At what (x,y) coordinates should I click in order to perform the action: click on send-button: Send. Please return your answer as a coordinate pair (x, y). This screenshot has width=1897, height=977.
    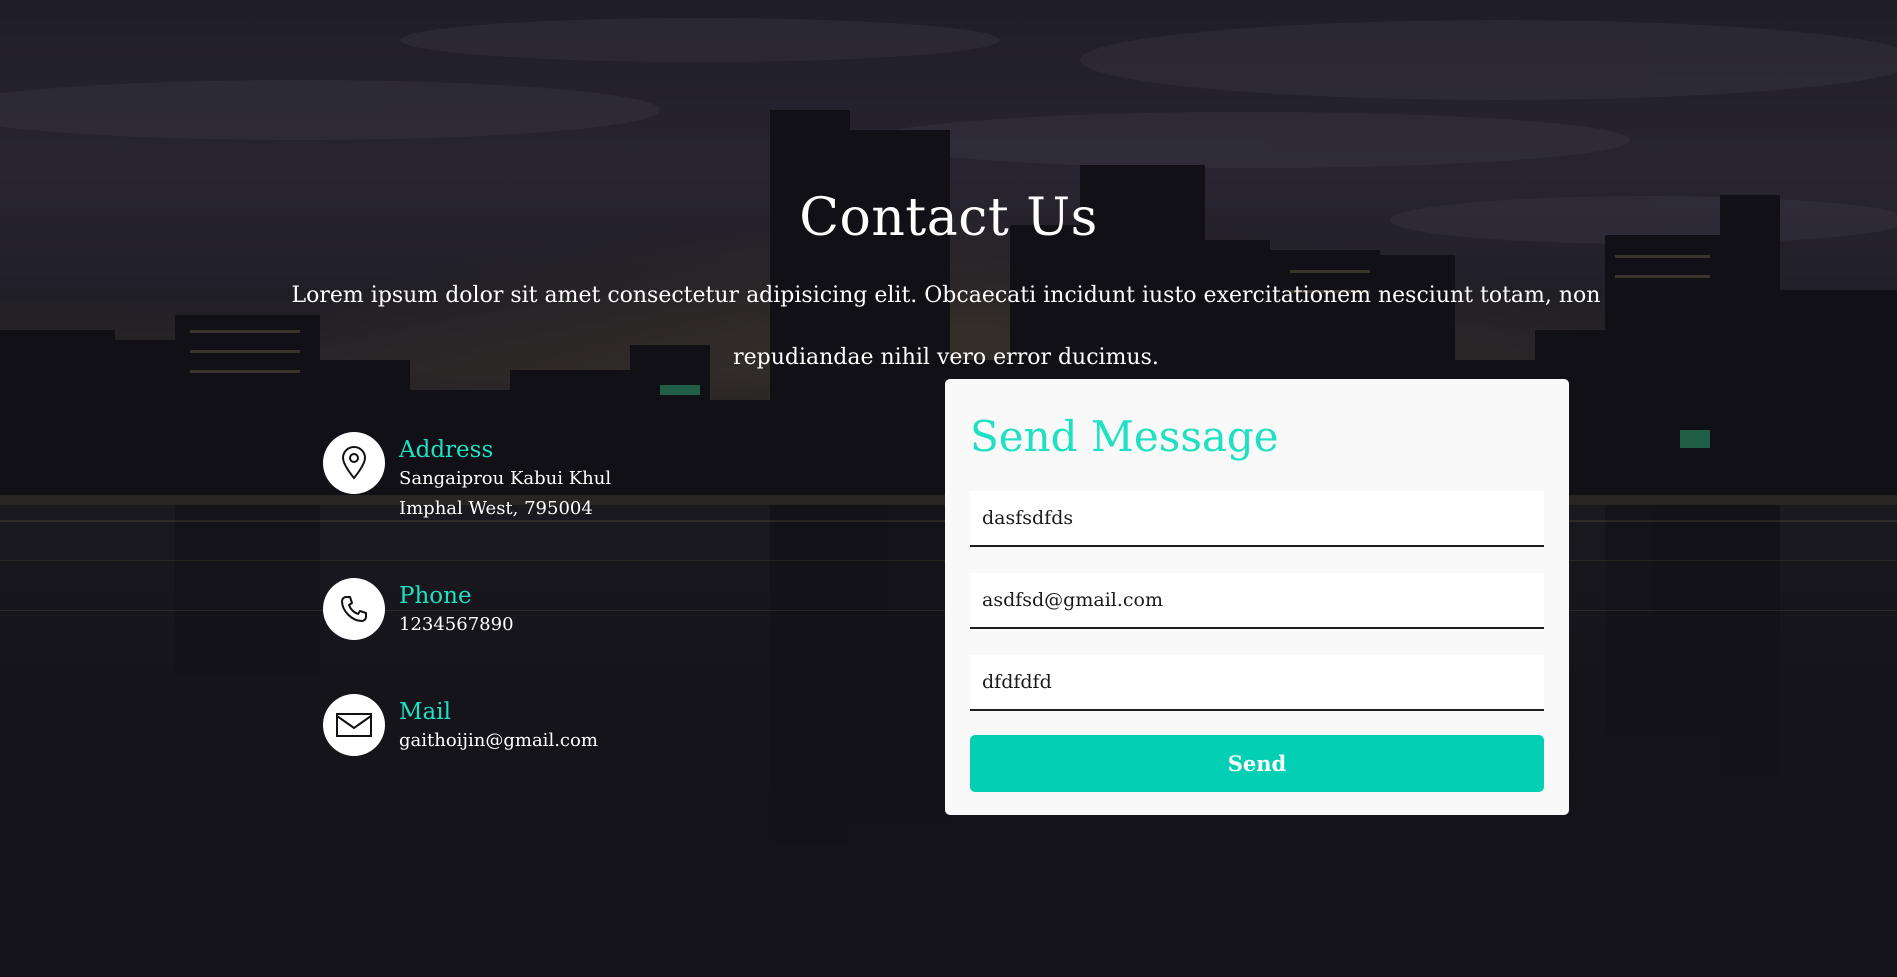
    Looking at the image, I should click on (1257, 763).